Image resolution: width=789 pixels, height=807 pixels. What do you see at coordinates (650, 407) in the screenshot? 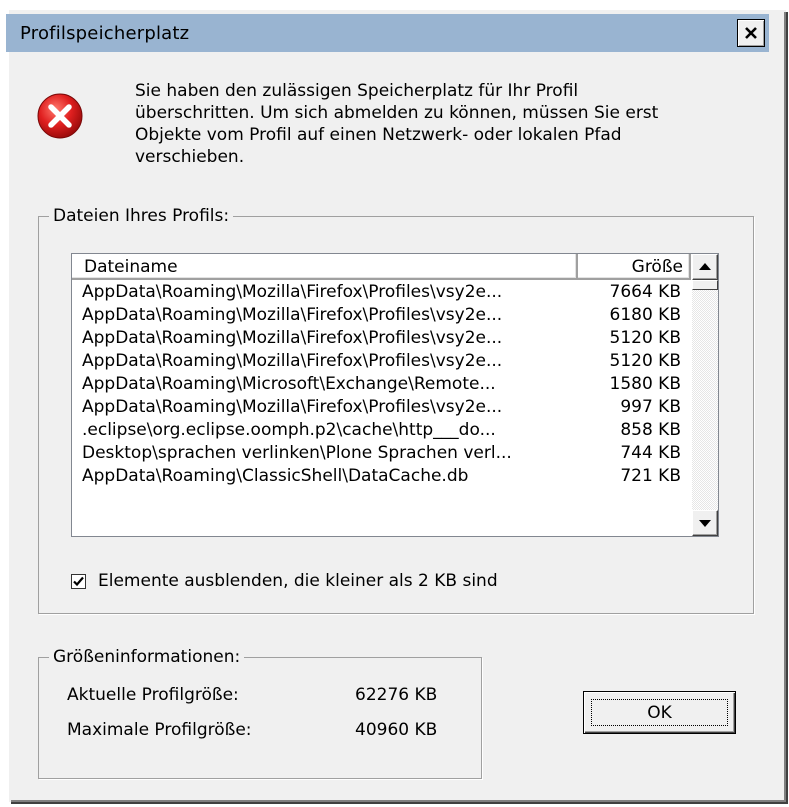
I see `file-size: 997 KB` at bounding box center [650, 407].